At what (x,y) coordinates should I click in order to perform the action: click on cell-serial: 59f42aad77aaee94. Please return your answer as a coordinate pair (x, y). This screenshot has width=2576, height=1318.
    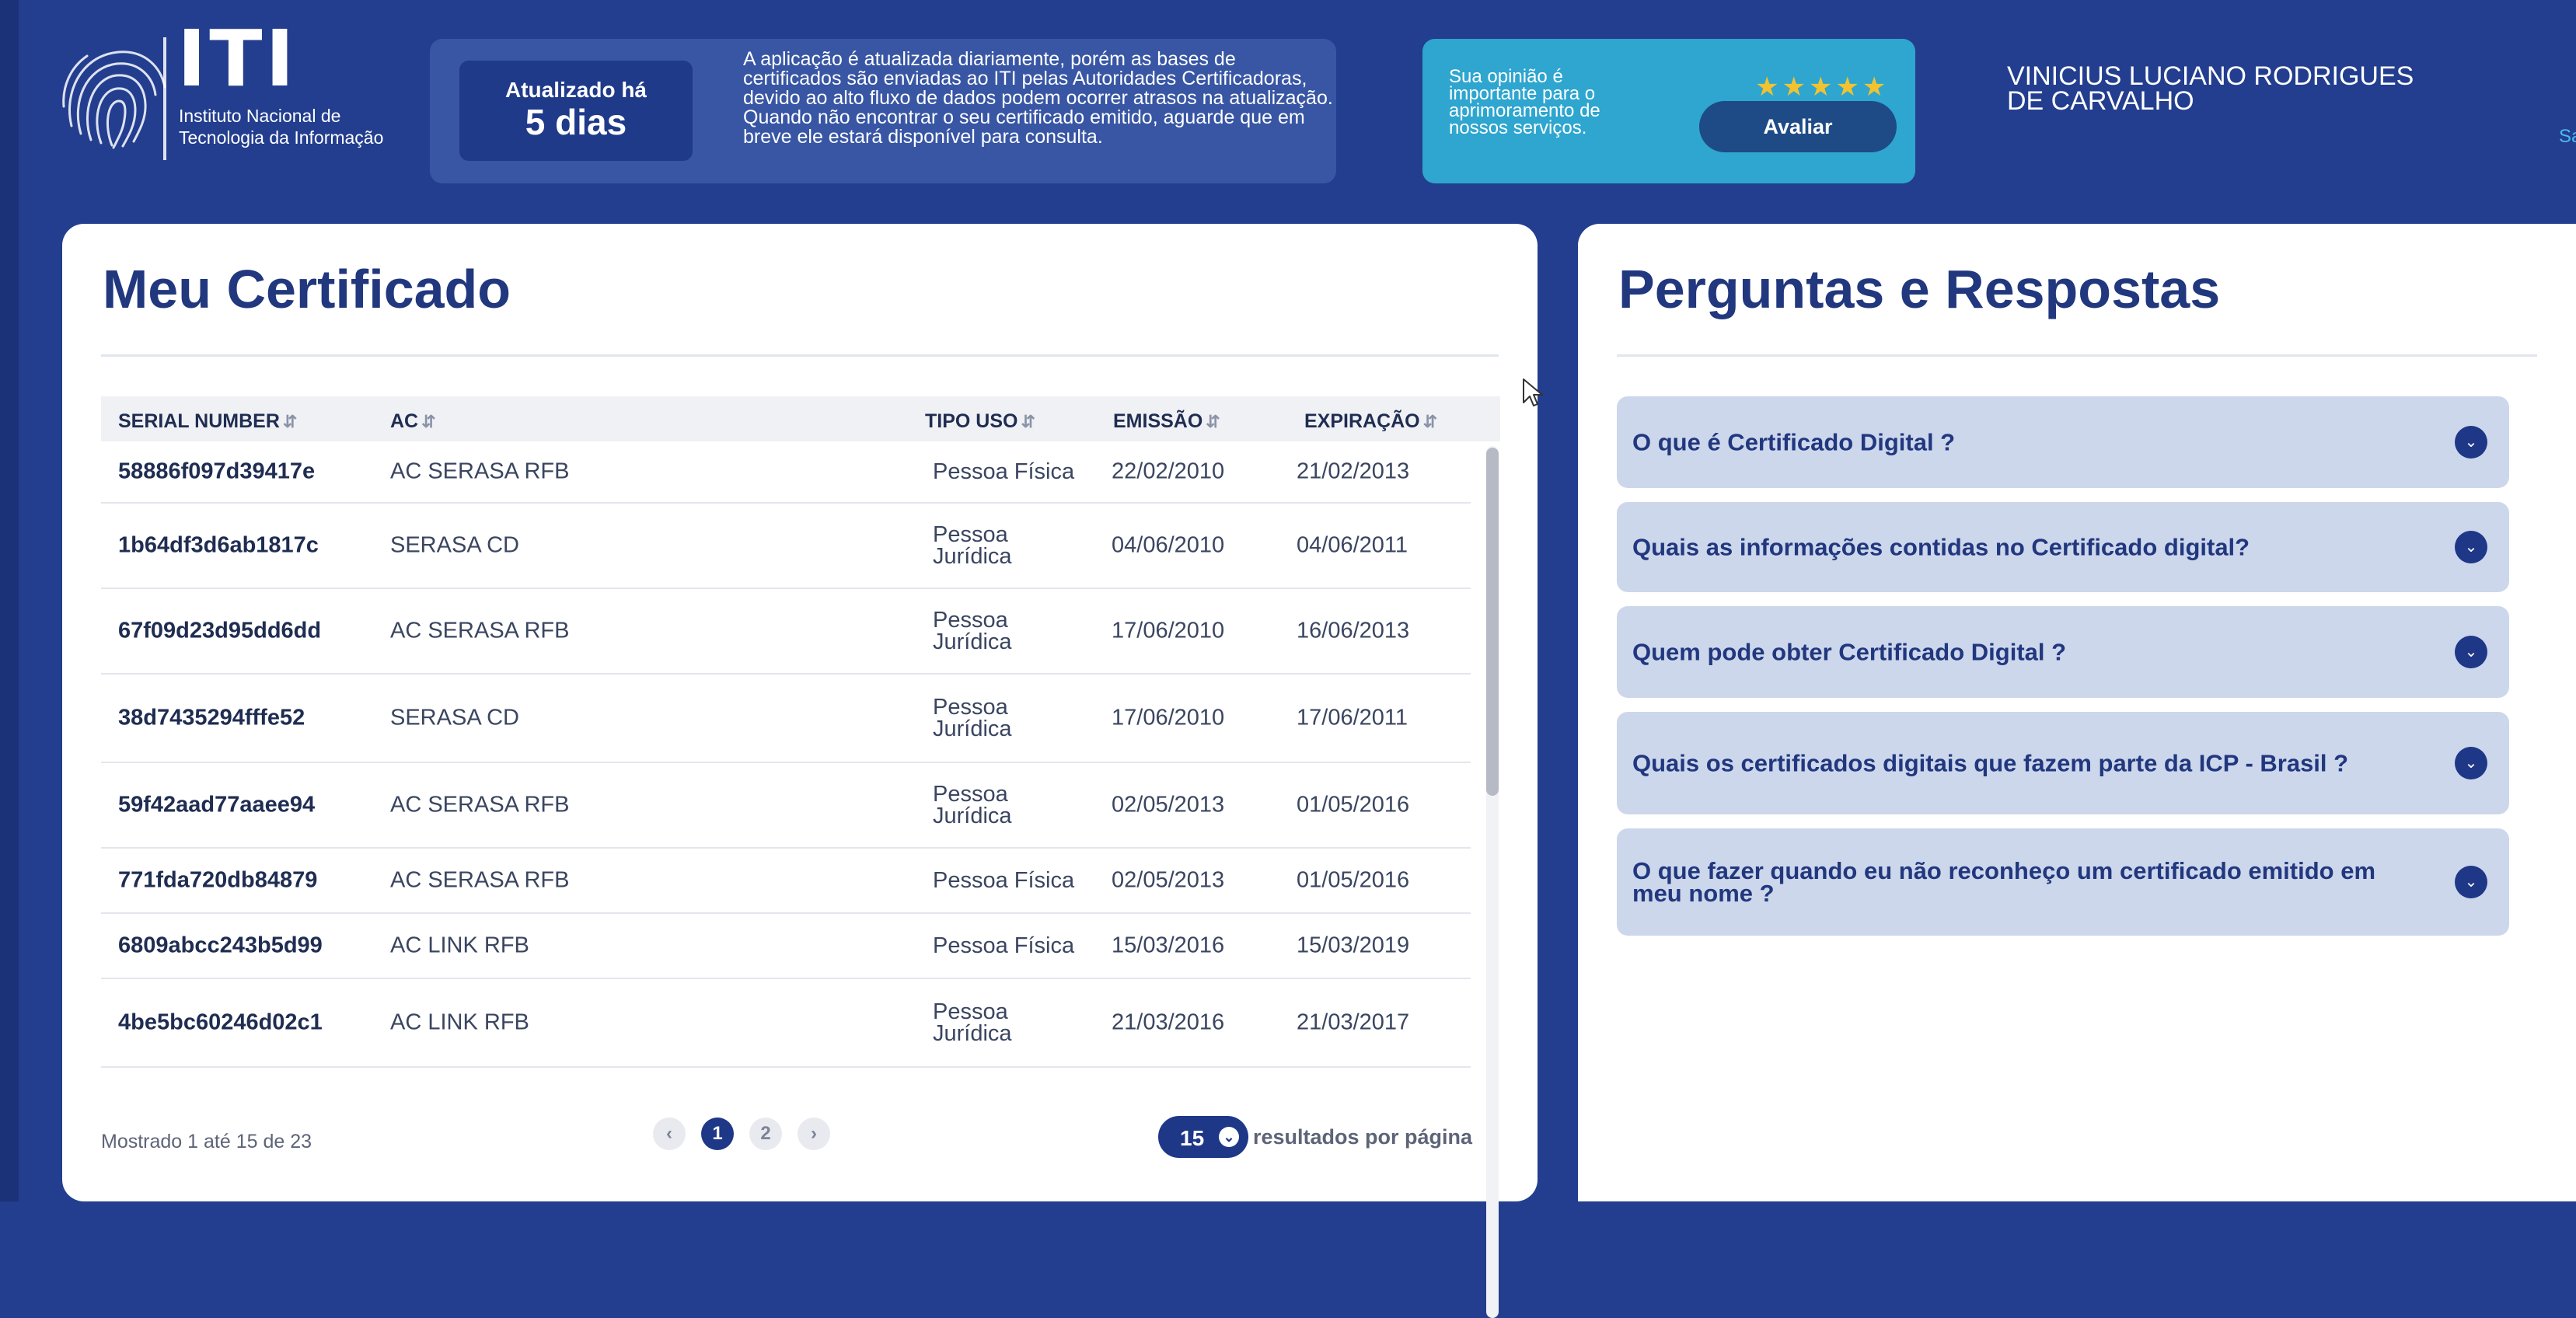
    Looking at the image, I should click on (217, 805).